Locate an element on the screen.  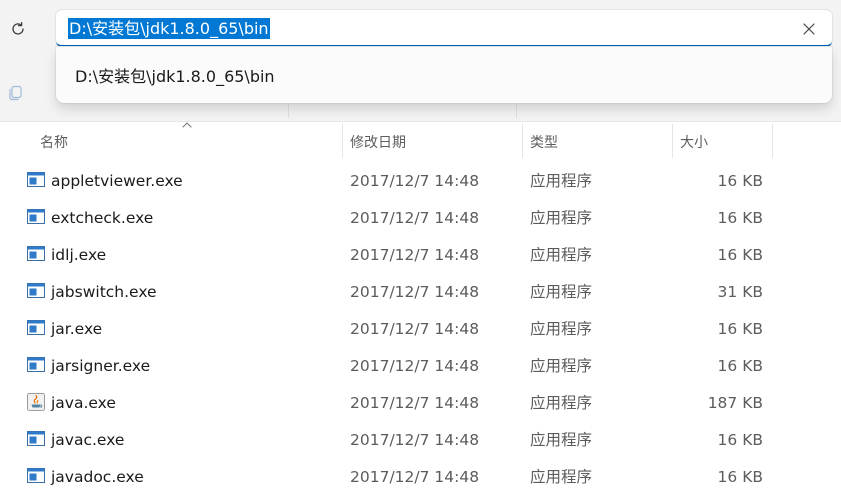
file-name: javac.exe is located at coordinates (88, 440).